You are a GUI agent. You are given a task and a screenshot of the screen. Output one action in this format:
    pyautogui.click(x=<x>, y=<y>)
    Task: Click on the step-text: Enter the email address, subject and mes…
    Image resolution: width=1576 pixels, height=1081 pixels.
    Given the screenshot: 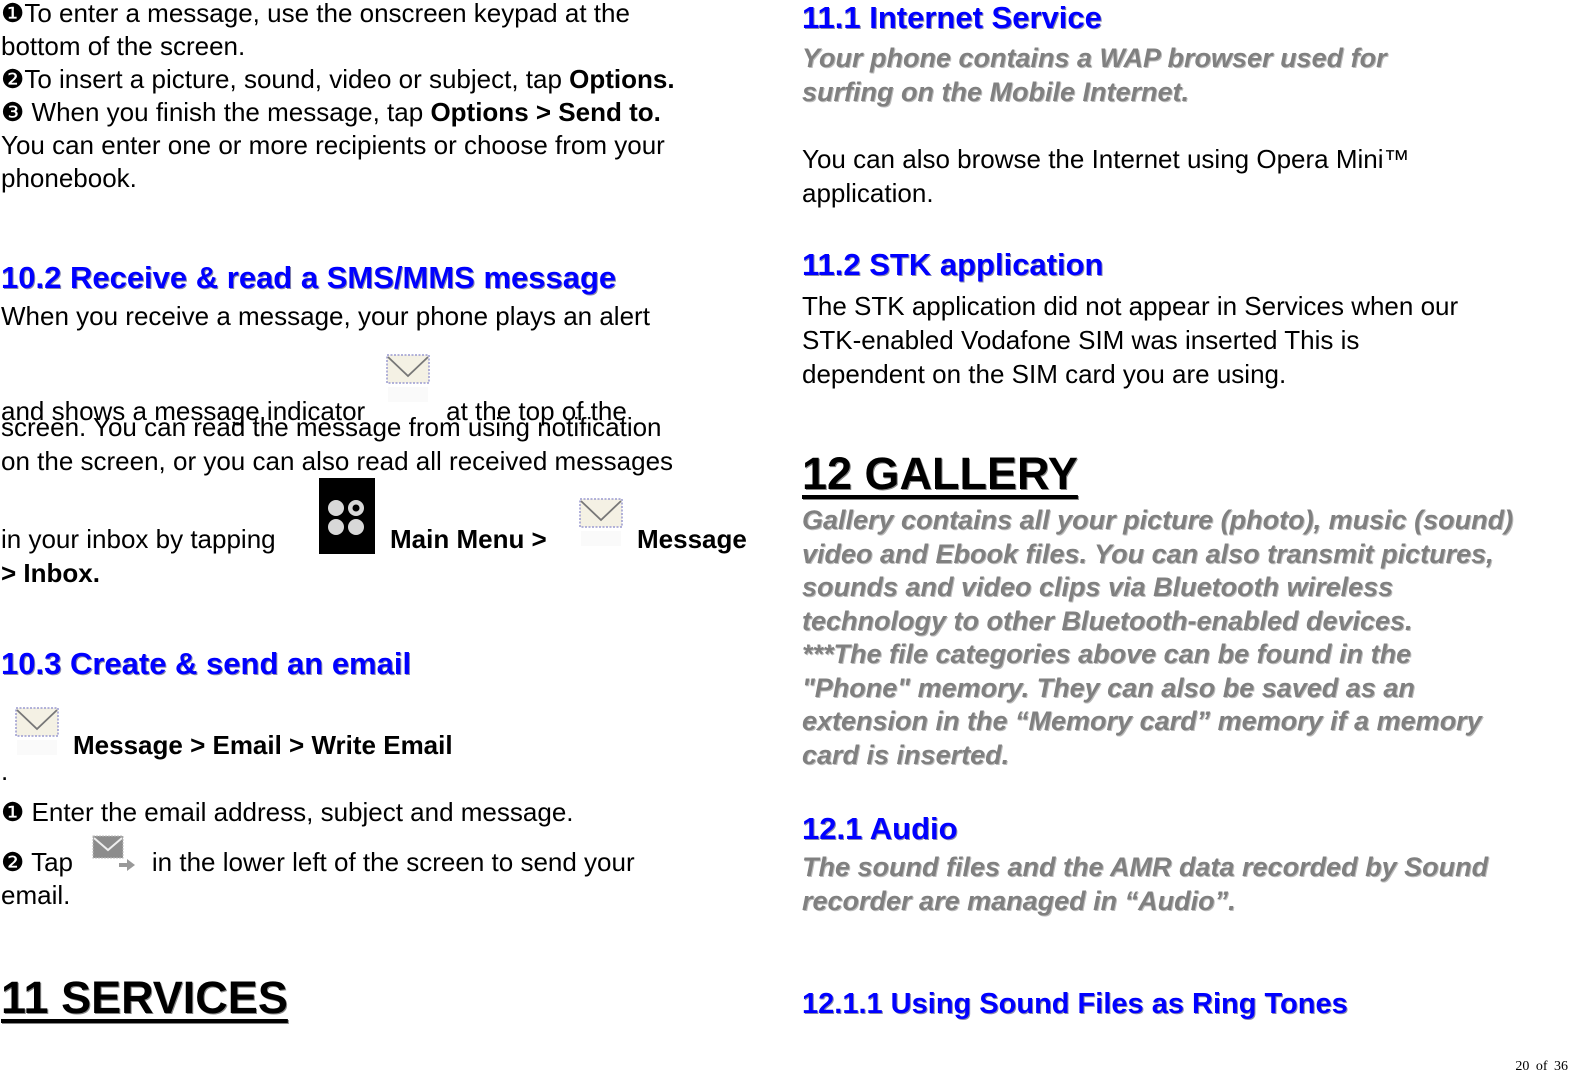 What is the action you would take?
    pyautogui.click(x=299, y=812)
    